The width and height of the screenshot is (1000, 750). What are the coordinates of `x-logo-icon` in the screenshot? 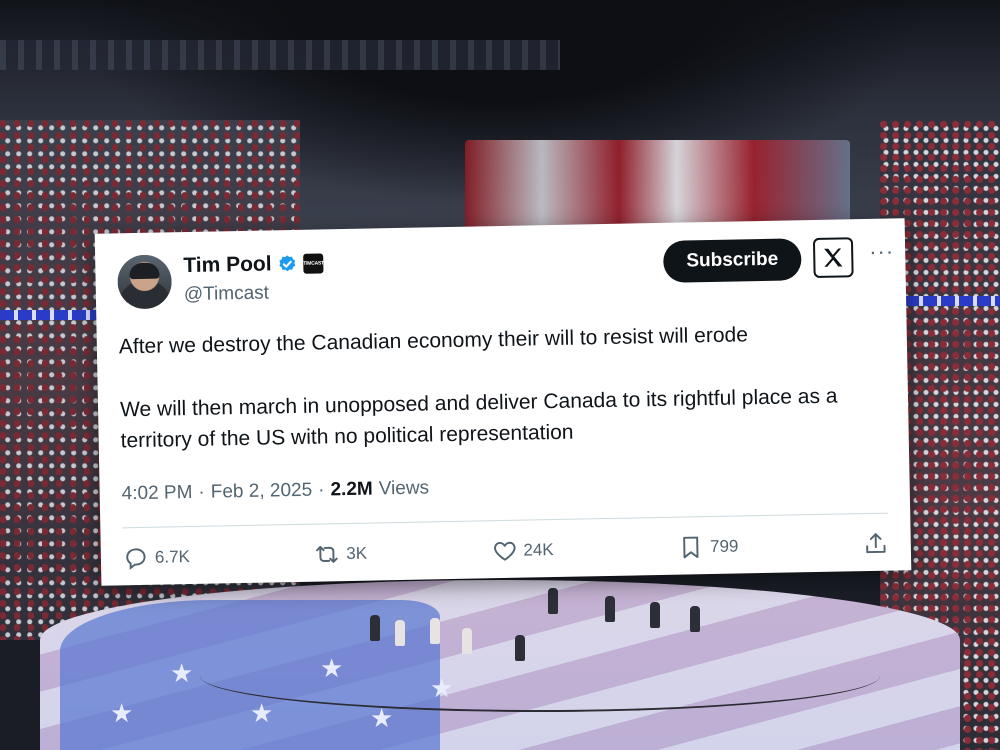 It's located at (833, 258).